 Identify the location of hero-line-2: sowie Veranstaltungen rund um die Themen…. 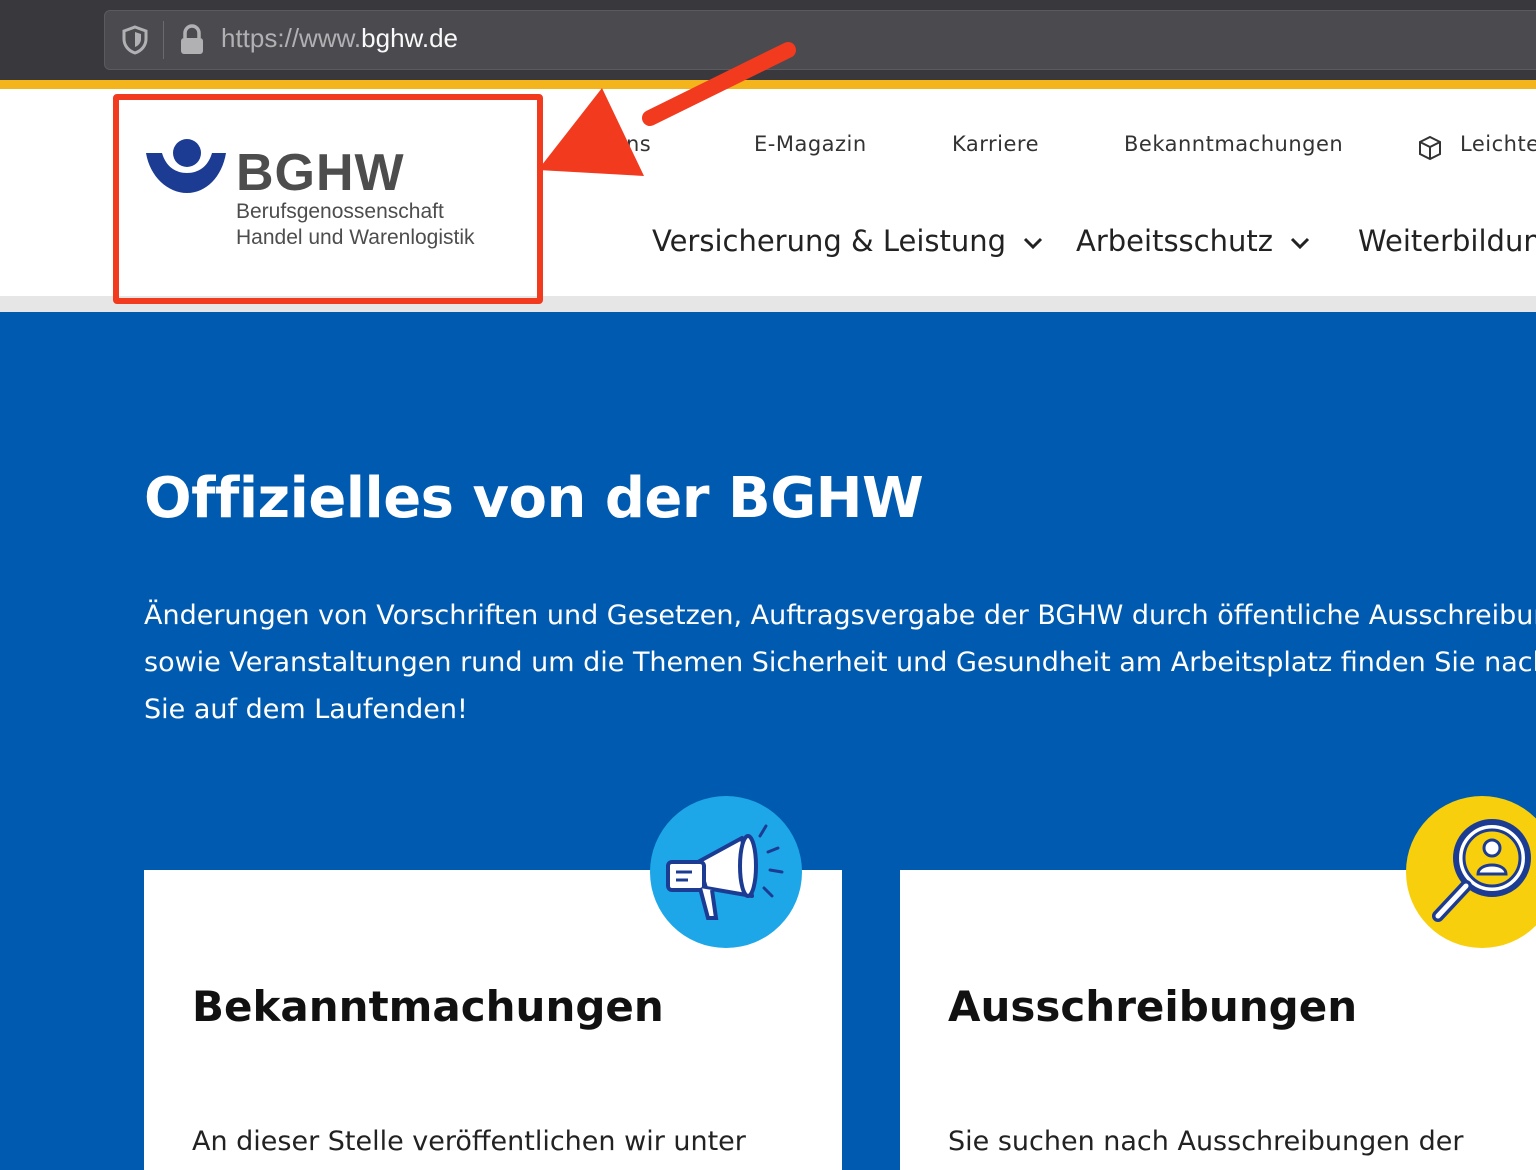
(840, 662).